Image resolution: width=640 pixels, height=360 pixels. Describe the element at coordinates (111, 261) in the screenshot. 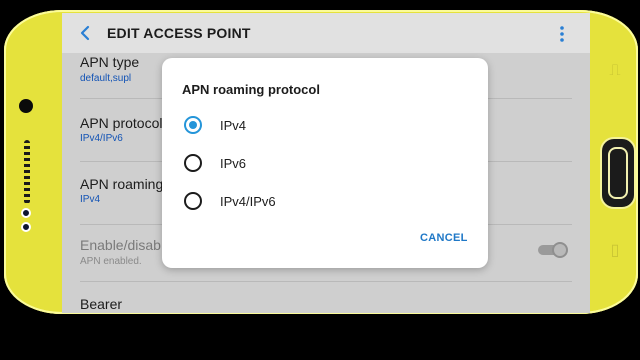

I see `setting-value: APN enabled.` at that location.